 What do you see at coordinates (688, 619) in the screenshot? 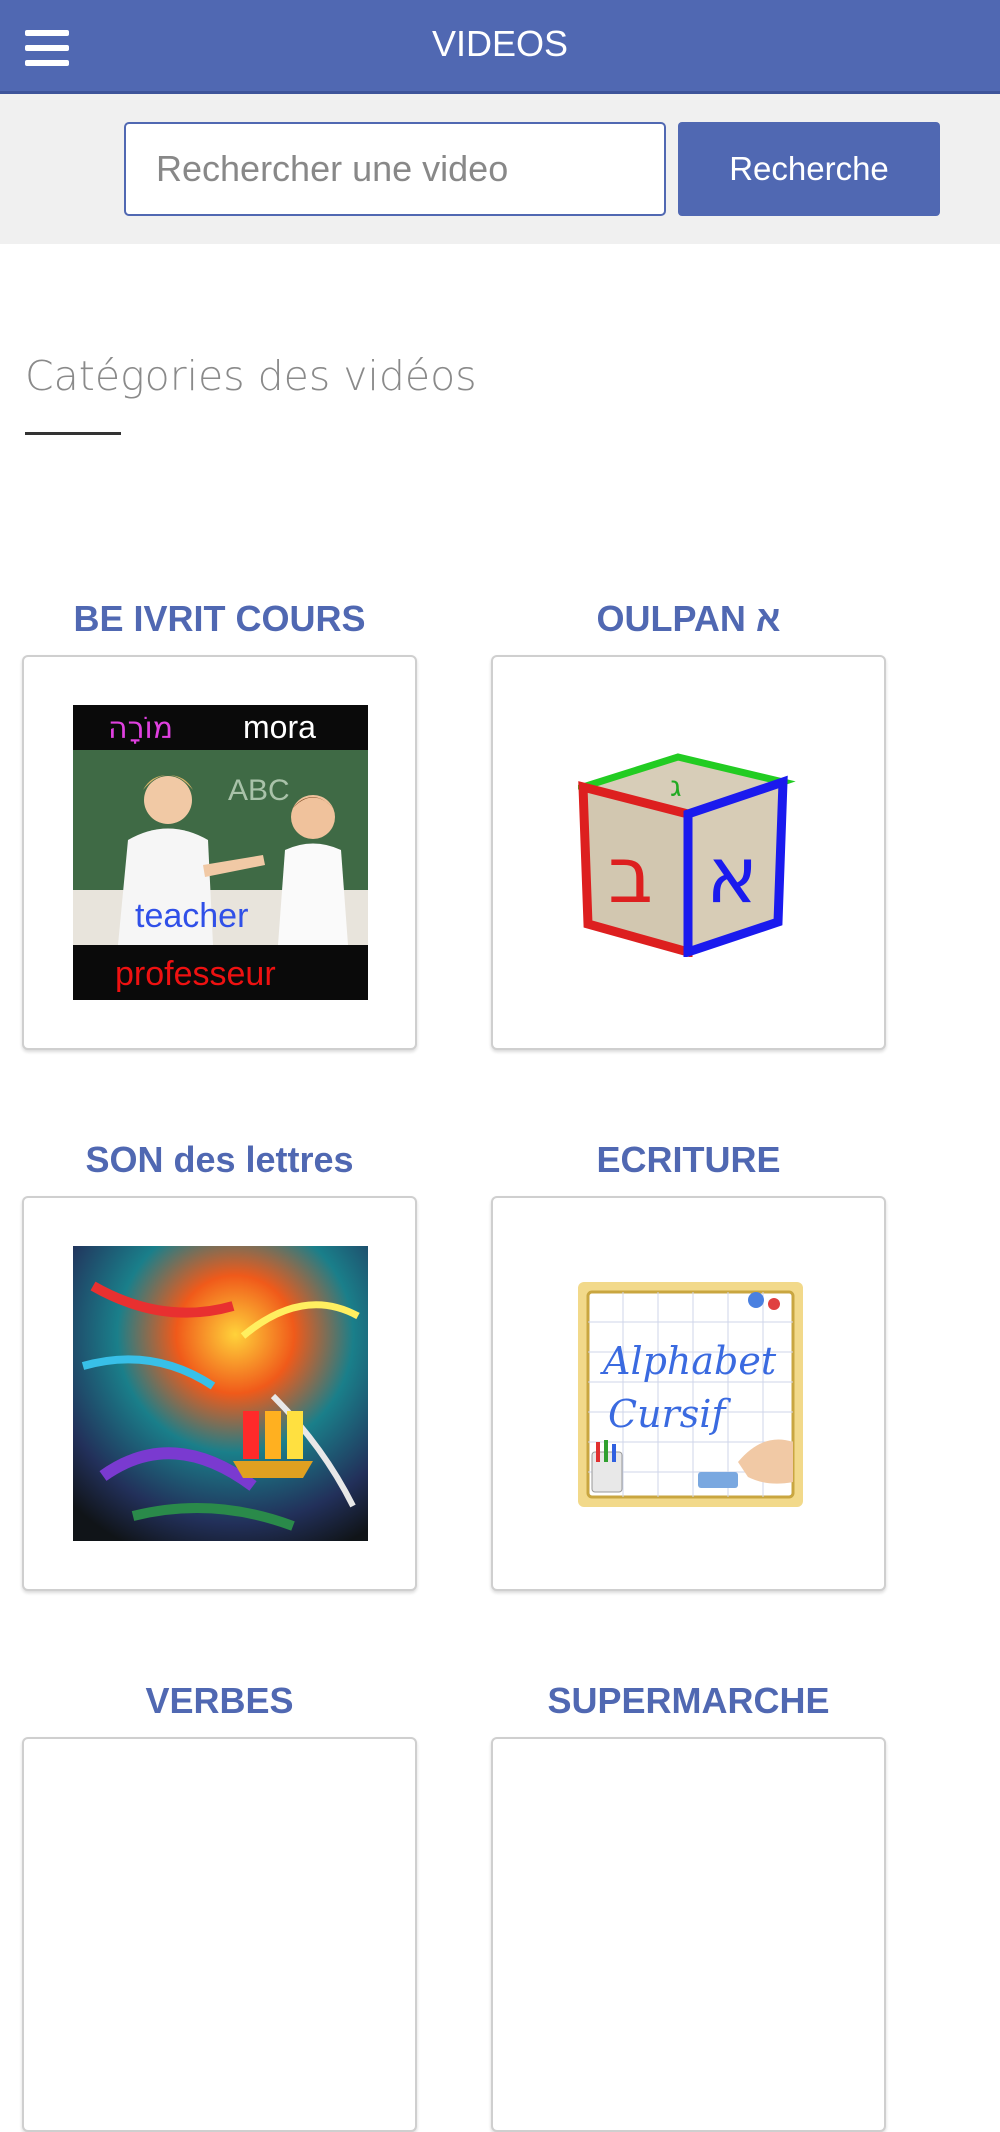
I see `category-label-oulpan: OULPAN א` at bounding box center [688, 619].